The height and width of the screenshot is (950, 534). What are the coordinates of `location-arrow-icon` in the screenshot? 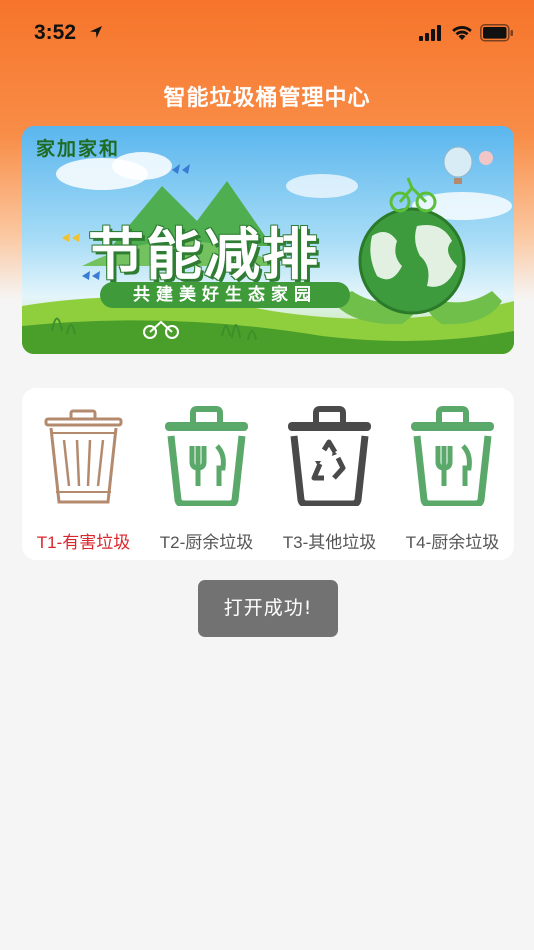 It's located at (96, 32).